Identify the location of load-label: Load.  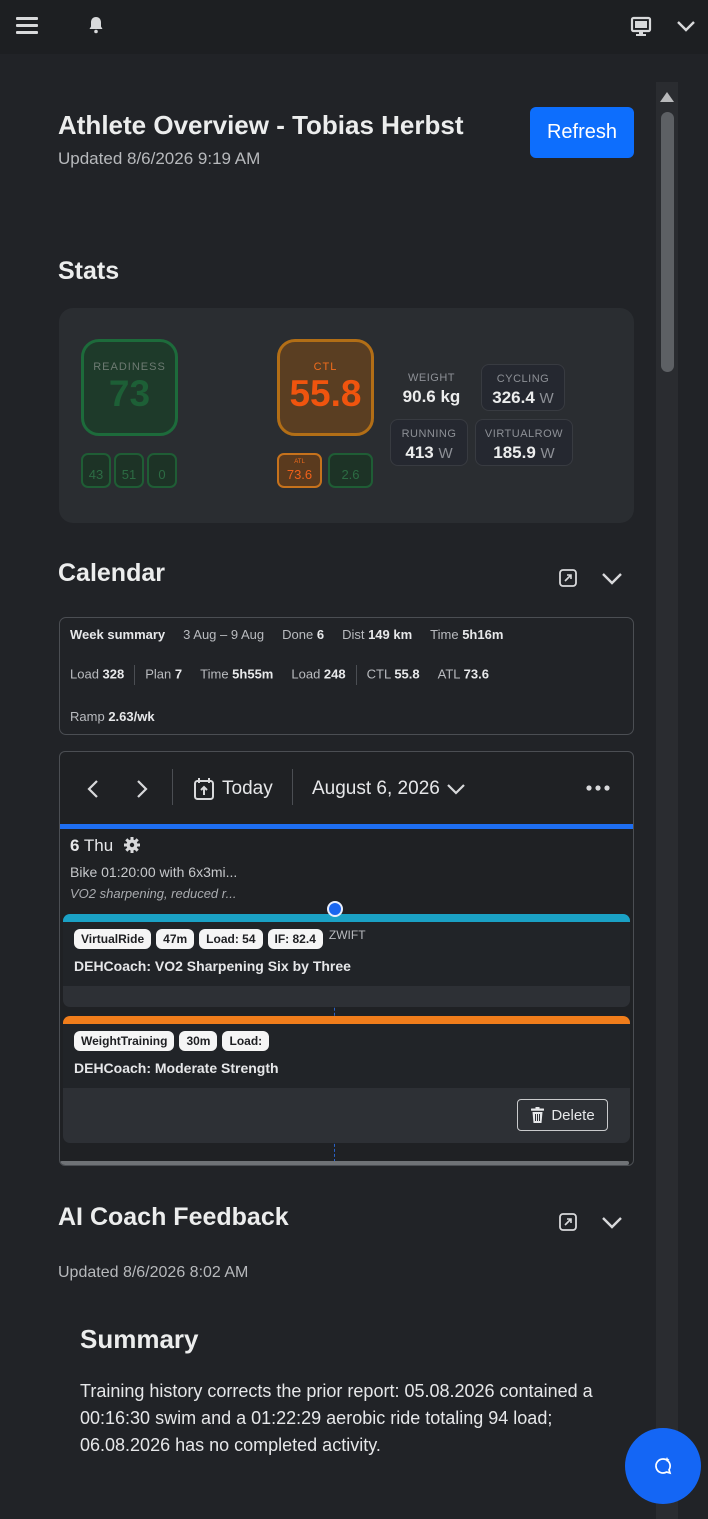
(84, 674).